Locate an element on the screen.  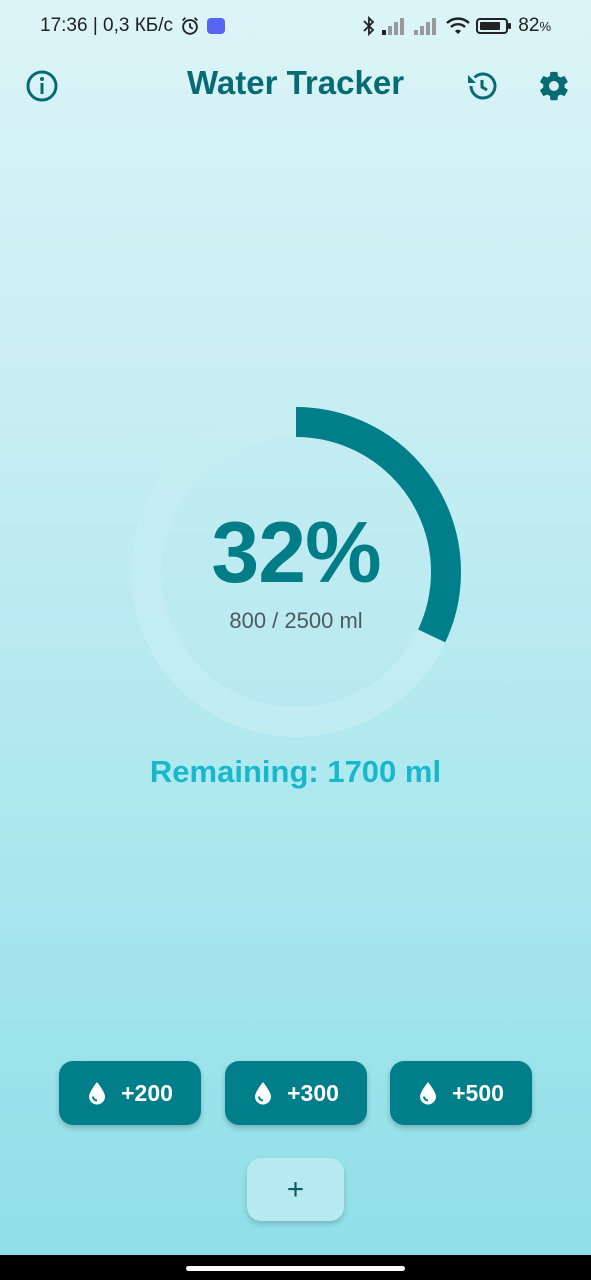
add-500-button: +500 is located at coordinates (461, 1093).